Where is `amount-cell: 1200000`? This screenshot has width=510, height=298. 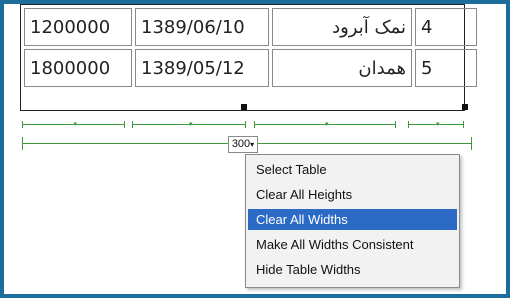
amount-cell: 1200000 is located at coordinates (78, 27).